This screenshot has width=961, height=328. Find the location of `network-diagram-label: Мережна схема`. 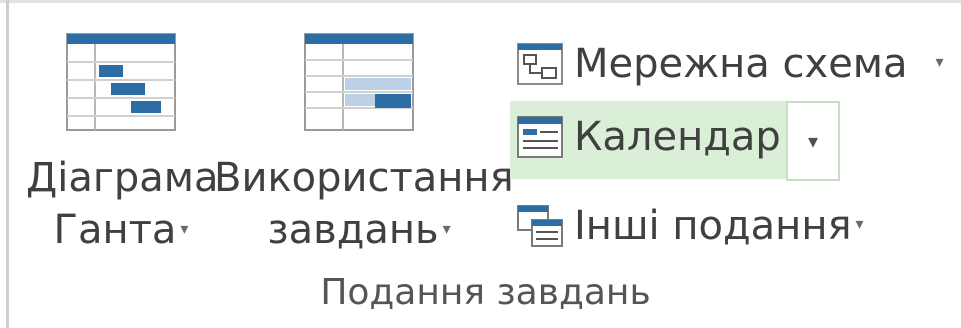

network-diagram-label: Мережна схема is located at coordinates (741, 64).